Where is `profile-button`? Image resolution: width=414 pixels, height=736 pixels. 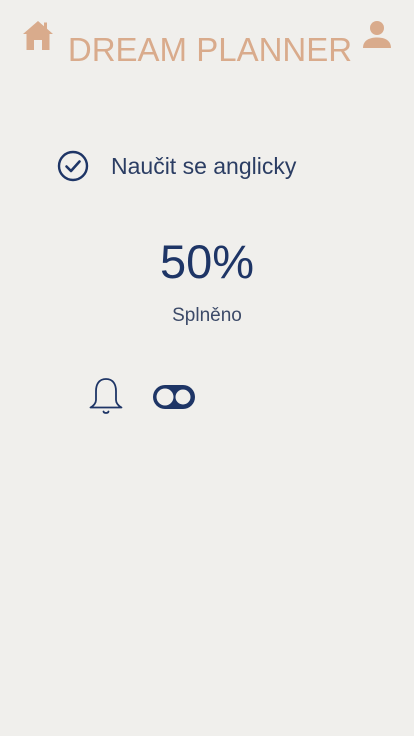
profile-button is located at coordinates (377, 35).